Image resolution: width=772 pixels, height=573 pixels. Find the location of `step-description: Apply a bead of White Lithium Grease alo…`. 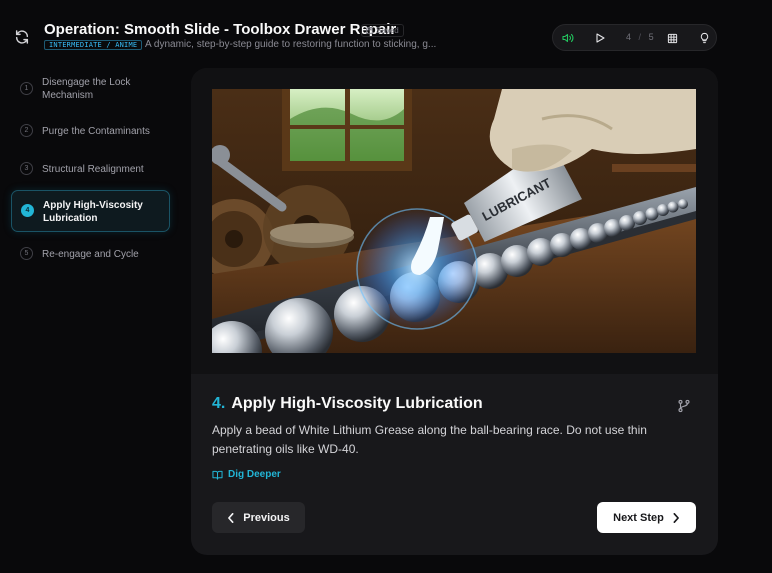

step-description: Apply a bead of White Lithium Grease alo… is located at coordinates (429, 439).